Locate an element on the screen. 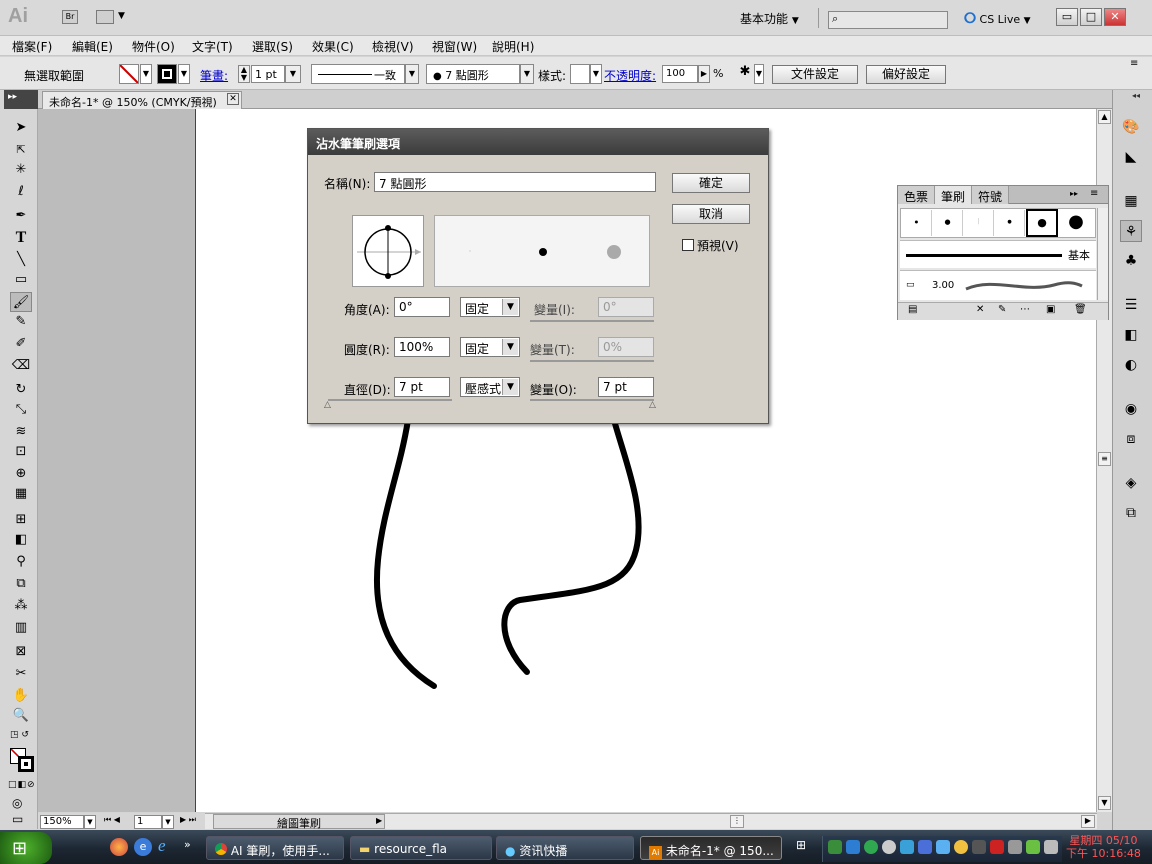 The width and height of the screenshot is (1152, 864). scroll-thumb: ⋮ is located at coordinates (737, 821).